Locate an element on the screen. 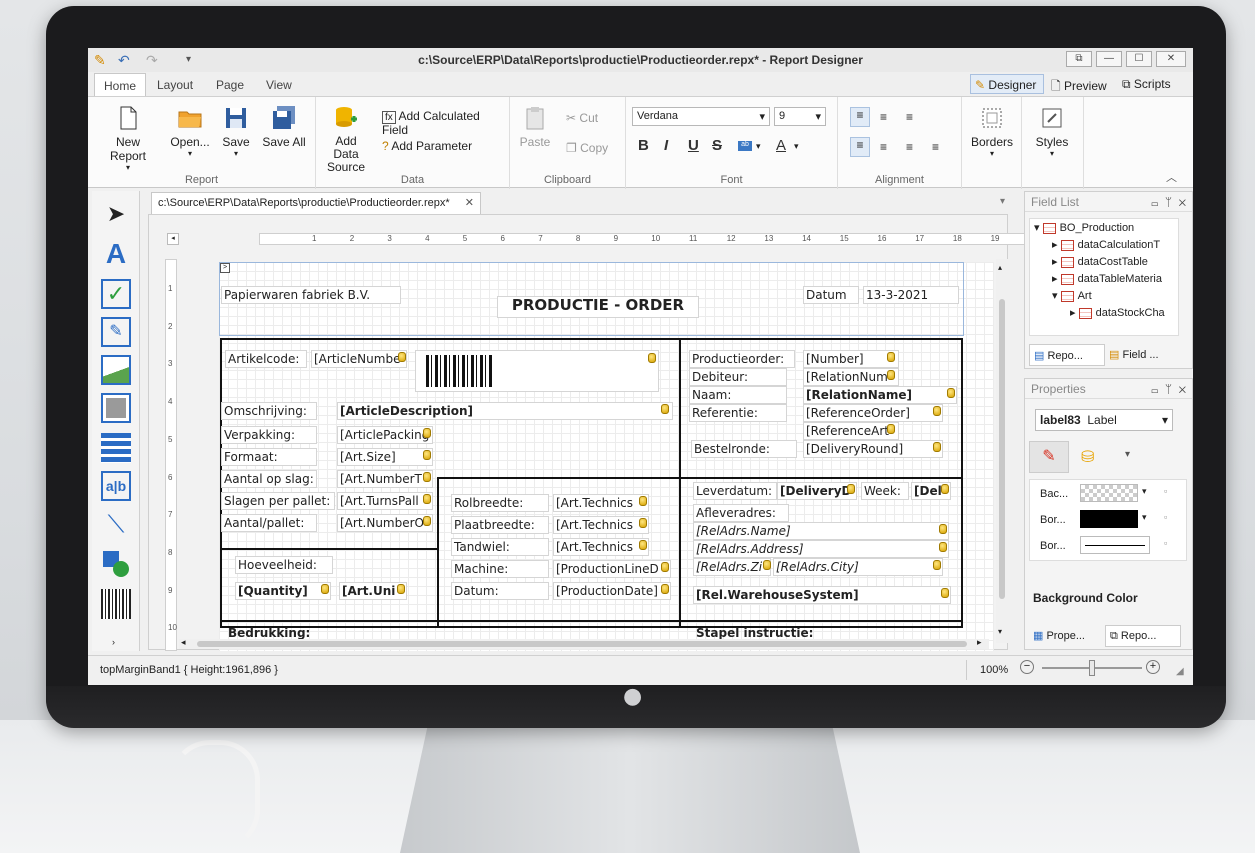 The image size is (1255, 853). font-family-select: Verdana ▾ is located at coordinates (701, 116).